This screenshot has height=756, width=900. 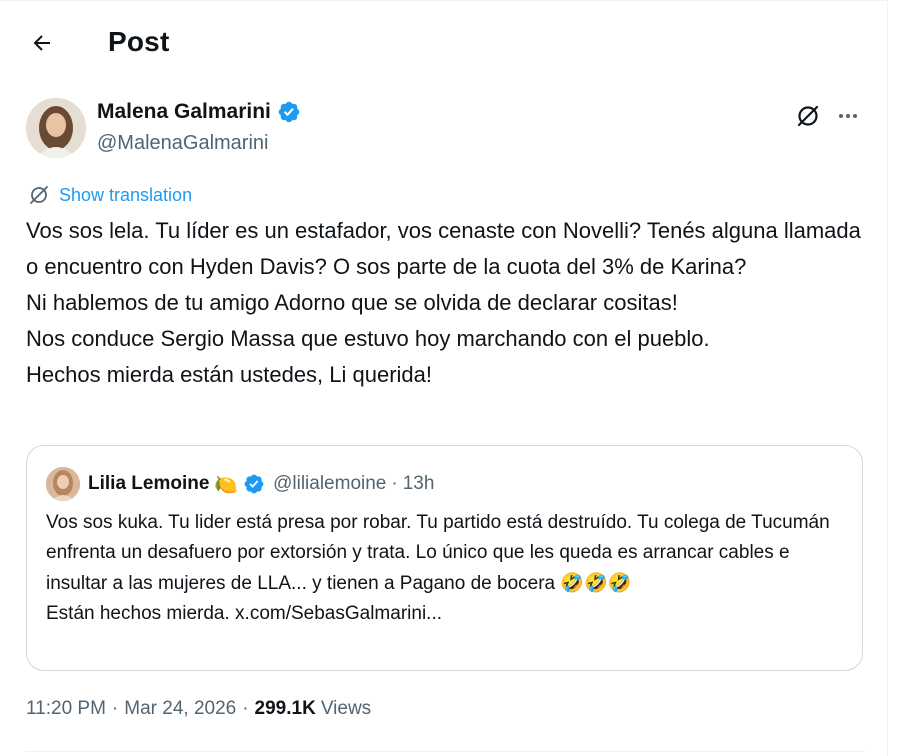 What do you see at coordinates (419, 484) in the screenshot?
I see `quoted-post-time: 13h` at bounding box center [419, 484].